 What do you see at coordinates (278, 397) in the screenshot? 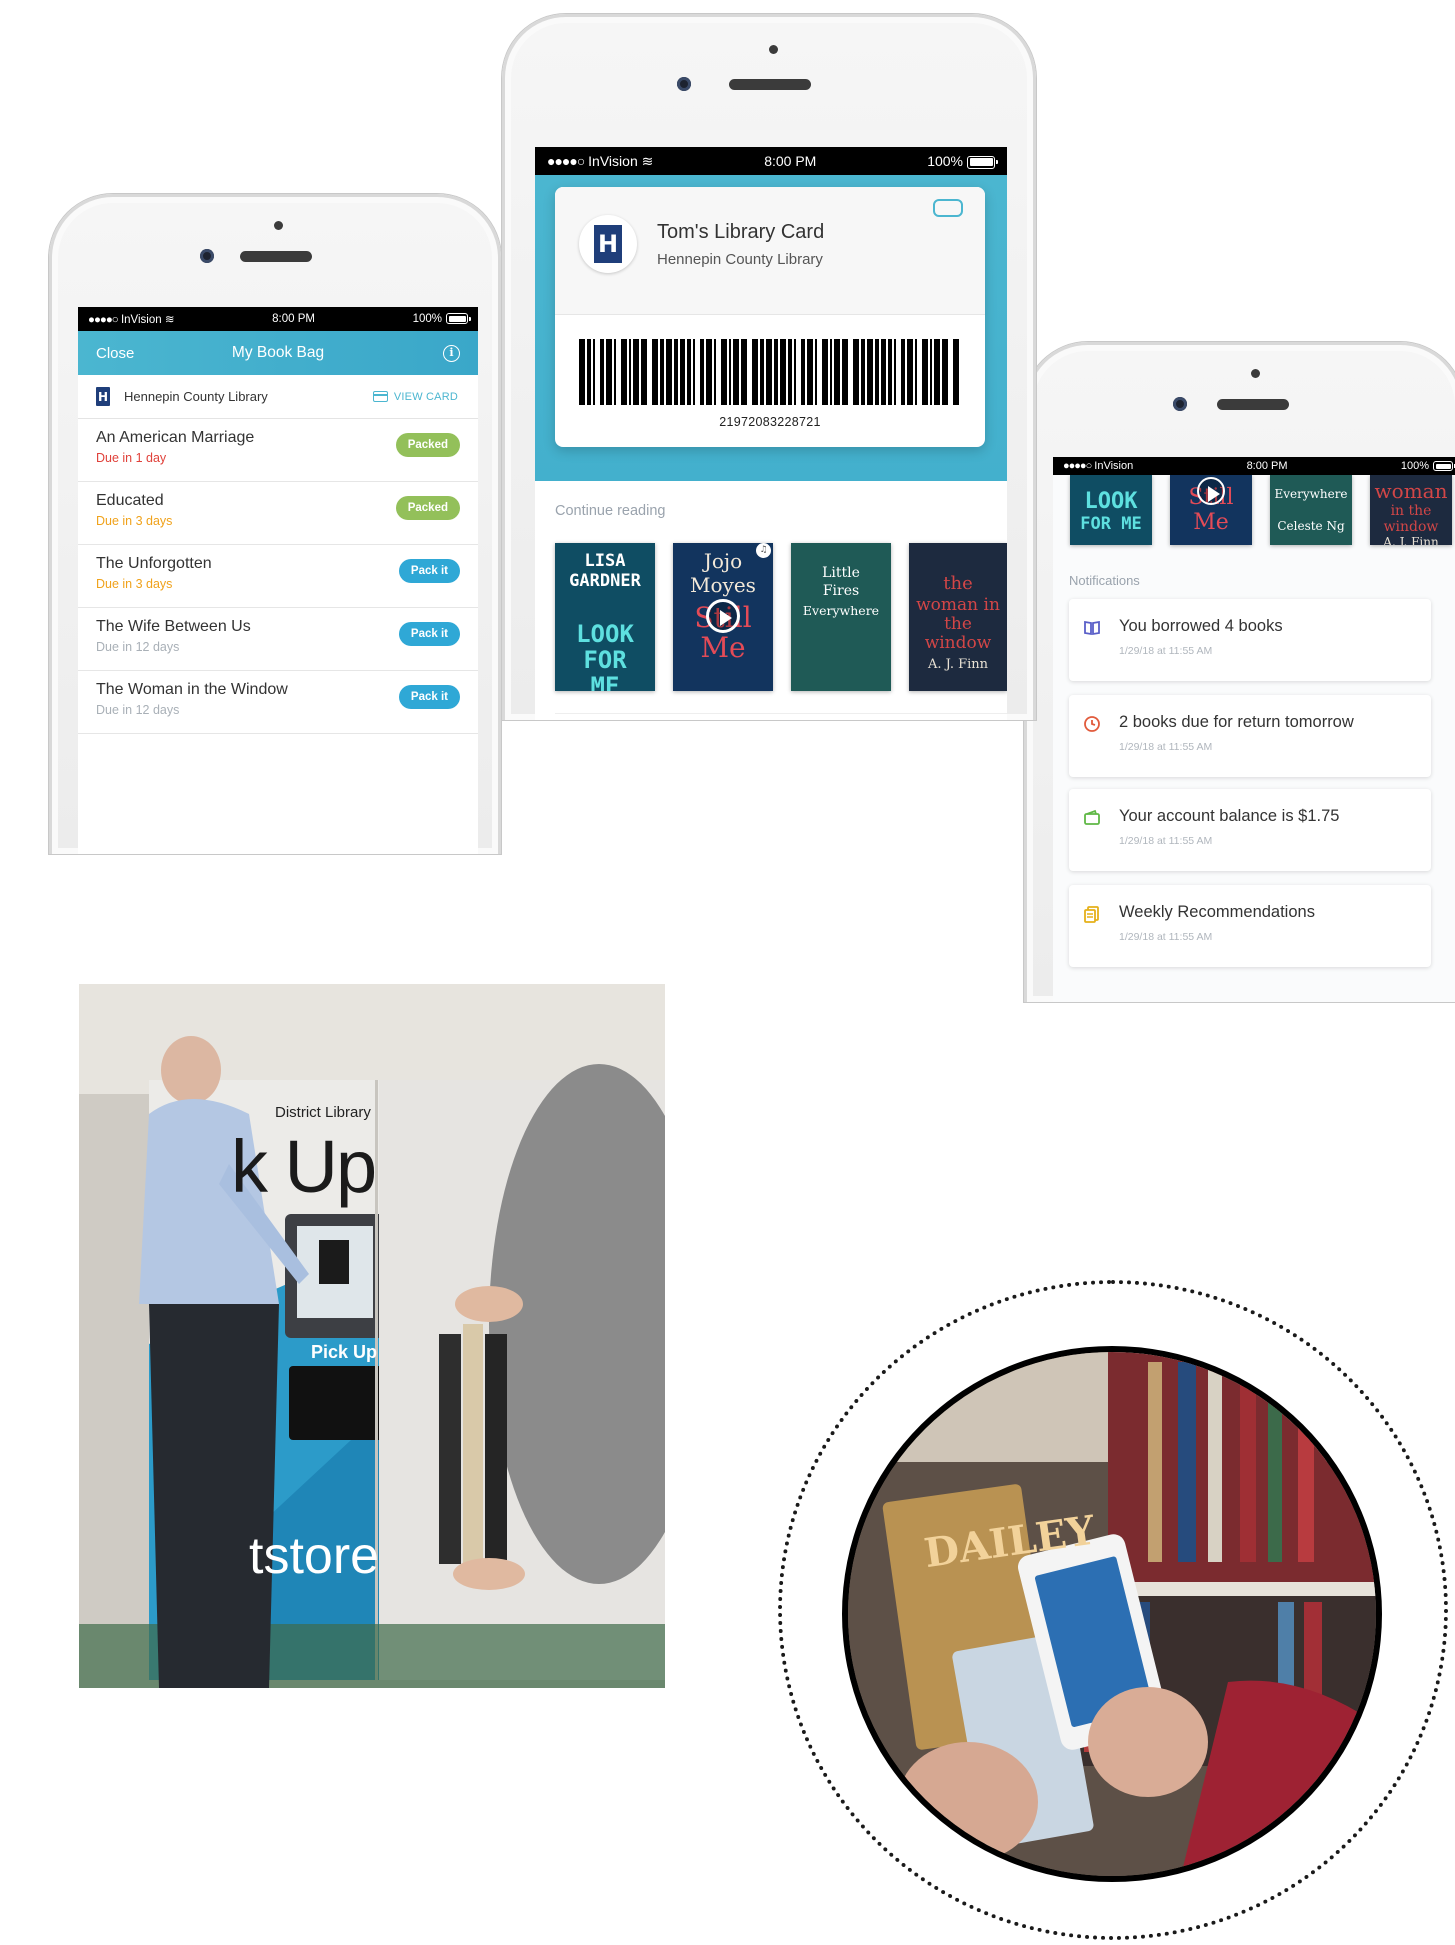
I see `library-header: H Hennepin County Library VIEW CARD` at bounding box center [278, 397].